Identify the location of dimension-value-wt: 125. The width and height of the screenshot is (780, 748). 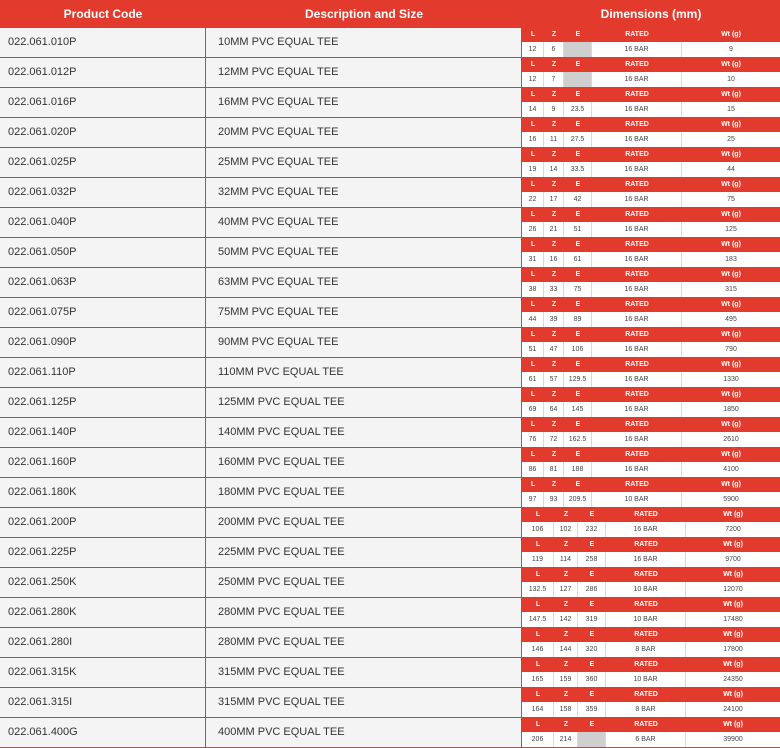
(731, 229).